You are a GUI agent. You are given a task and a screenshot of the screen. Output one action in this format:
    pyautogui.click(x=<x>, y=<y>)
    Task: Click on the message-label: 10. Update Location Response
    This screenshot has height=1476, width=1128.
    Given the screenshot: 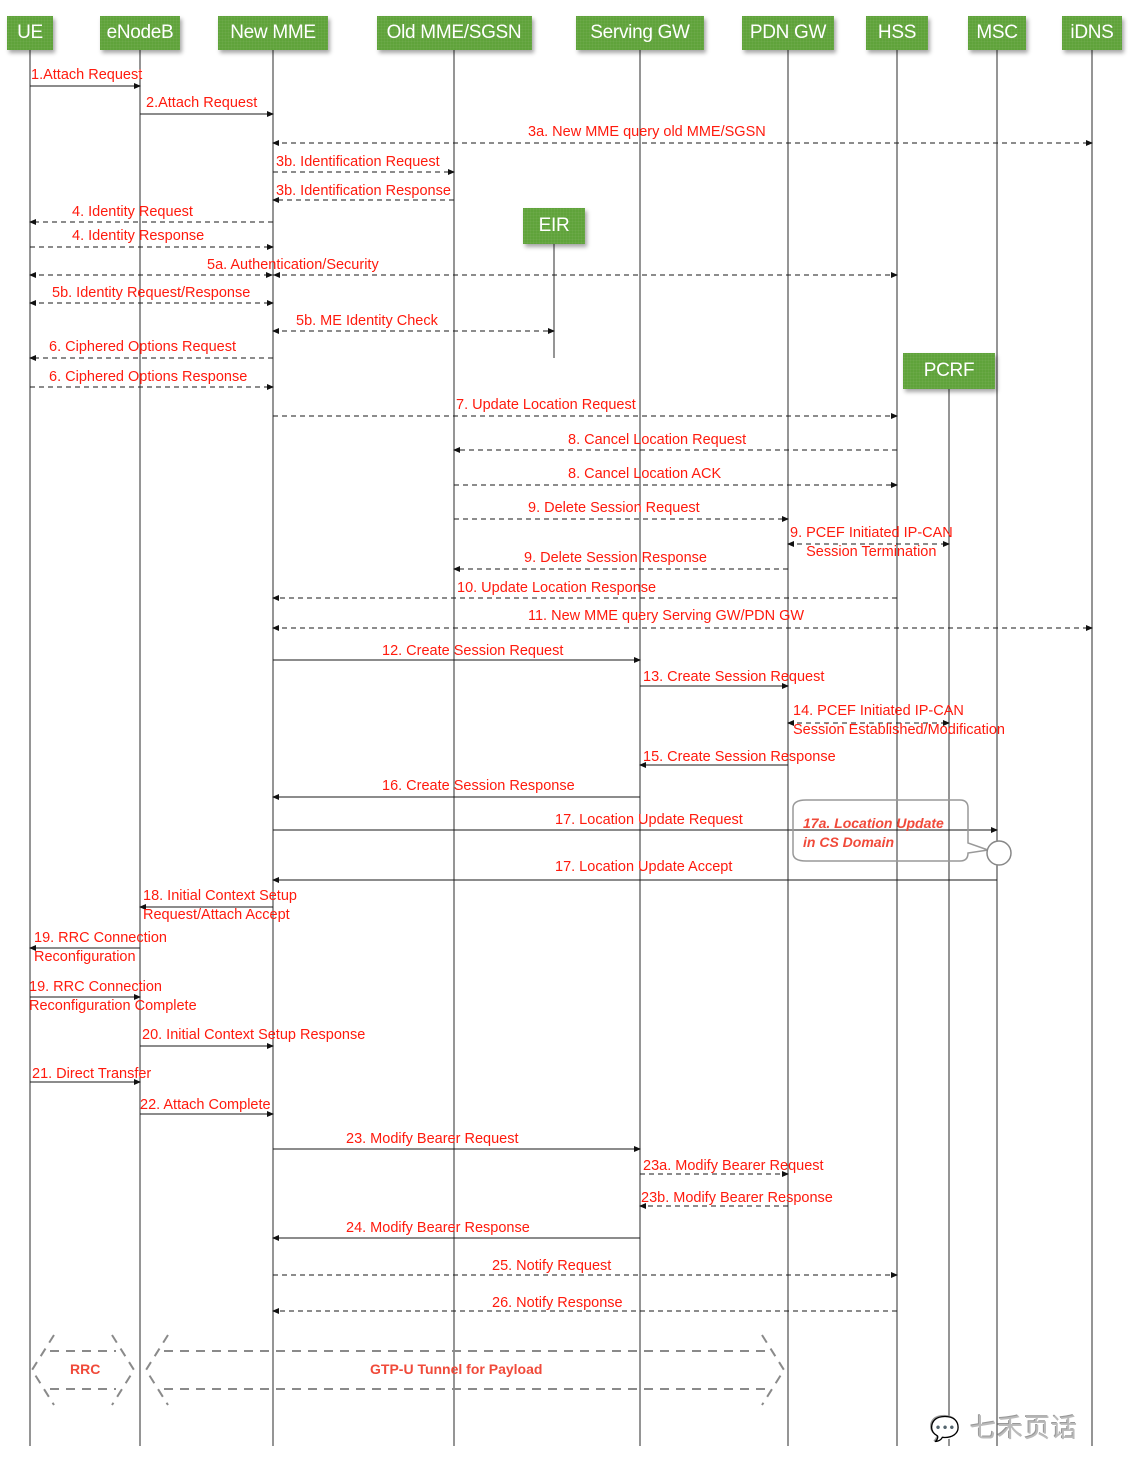 What is the action you would take?
    pyautogui.click(x=557, y=588)
    